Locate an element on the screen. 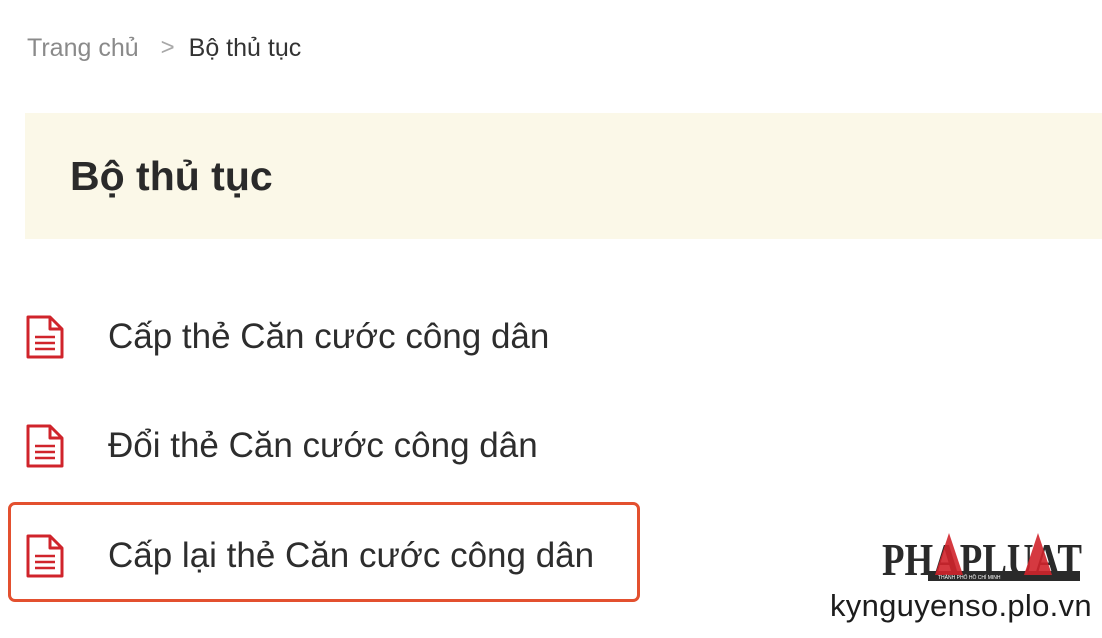 The height and width of the screenshot is (638, 1102). page-title: Bộ thủ tục is located at coordinates (171, 175).